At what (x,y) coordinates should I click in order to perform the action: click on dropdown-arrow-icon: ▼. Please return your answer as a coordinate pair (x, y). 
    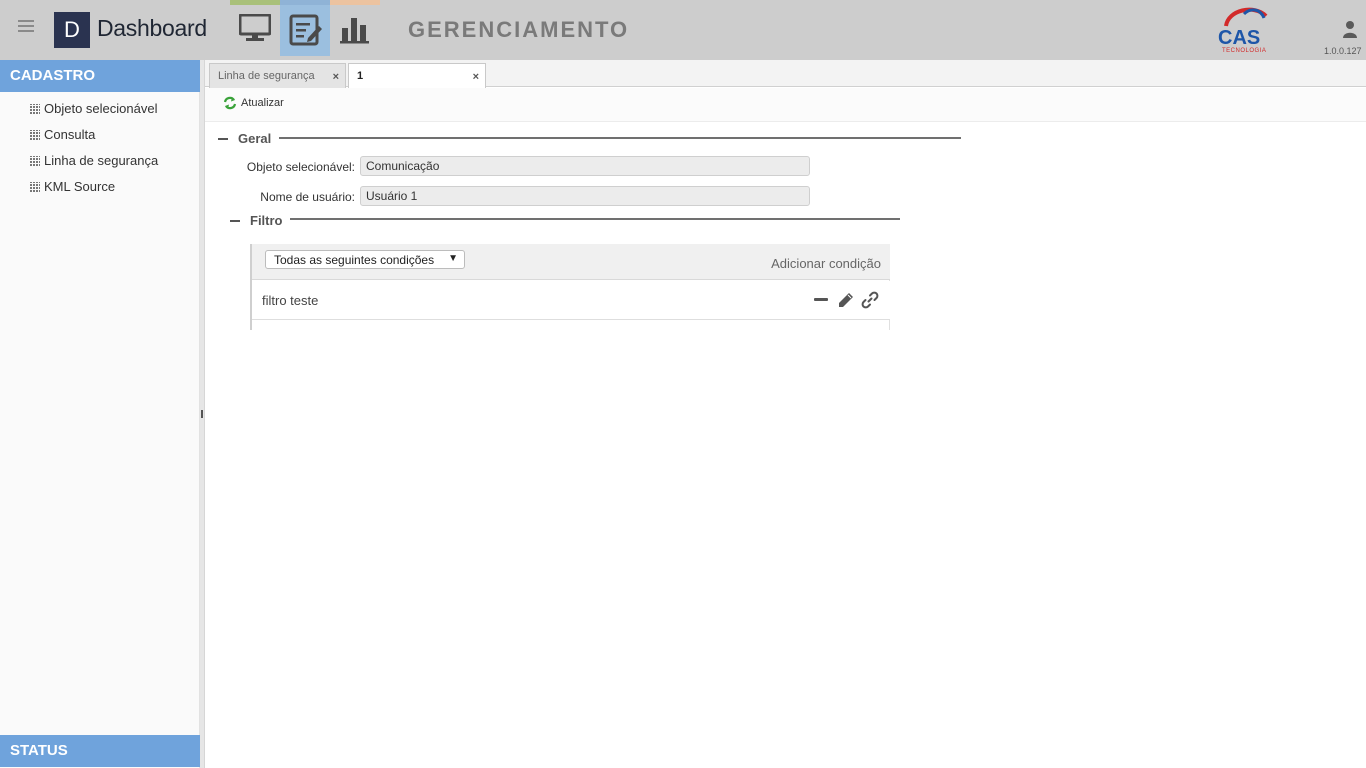
    Looking at the image, I should click on (453, 258).